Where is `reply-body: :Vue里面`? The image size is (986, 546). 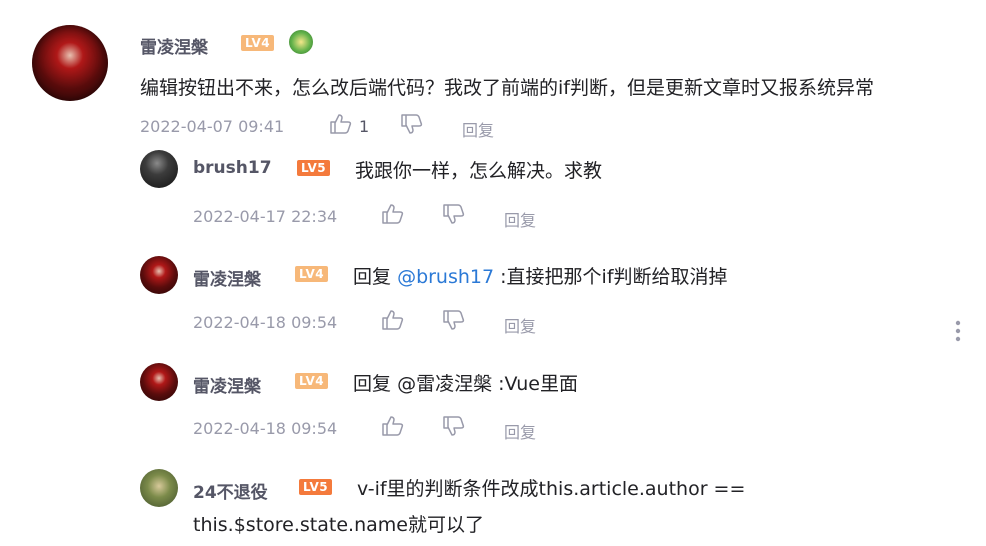
reply-body: :Vue里面 is located at coordinates (538, 384).